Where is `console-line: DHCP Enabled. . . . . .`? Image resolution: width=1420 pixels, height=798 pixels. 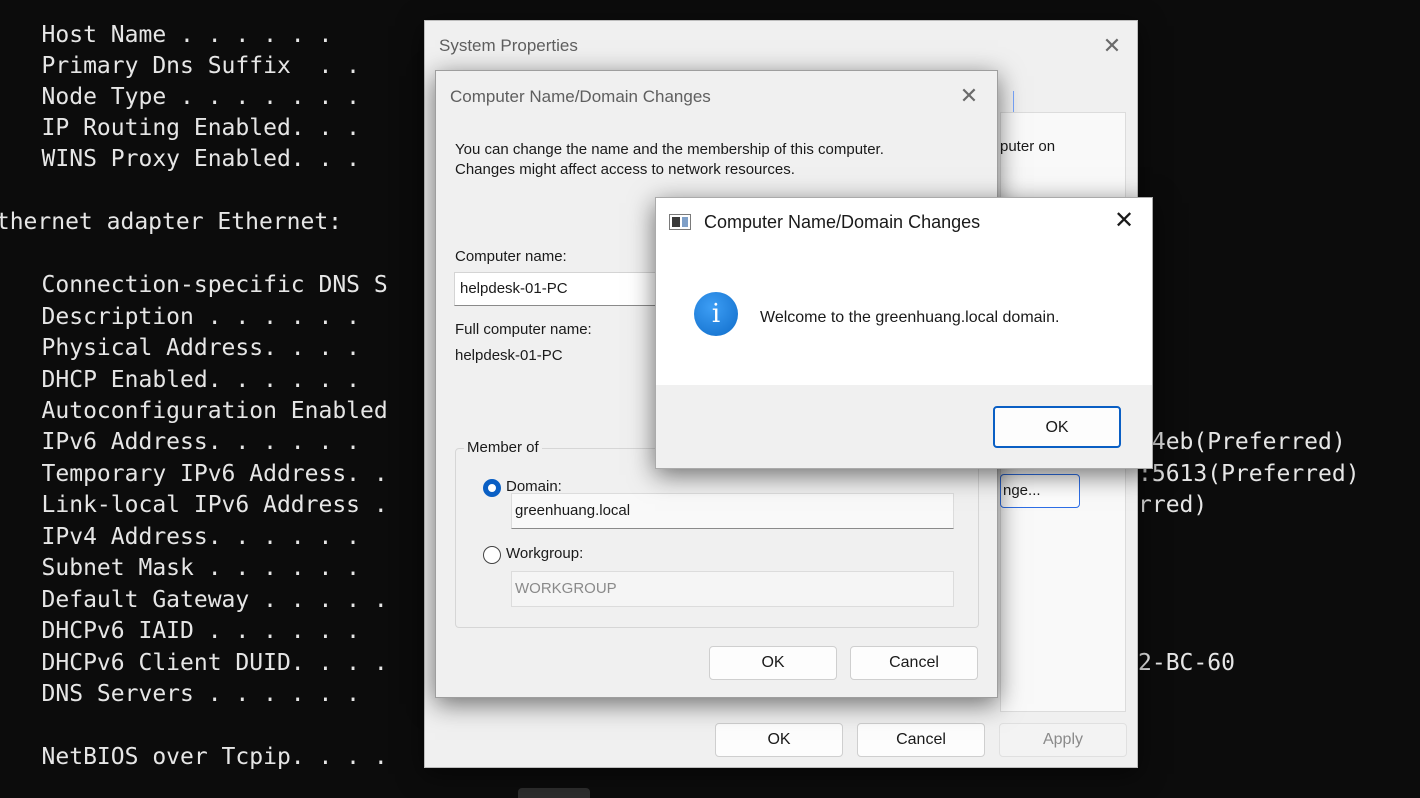 console-line: DHCP Enabled. . . . . . is located at coordinates (180, 380).